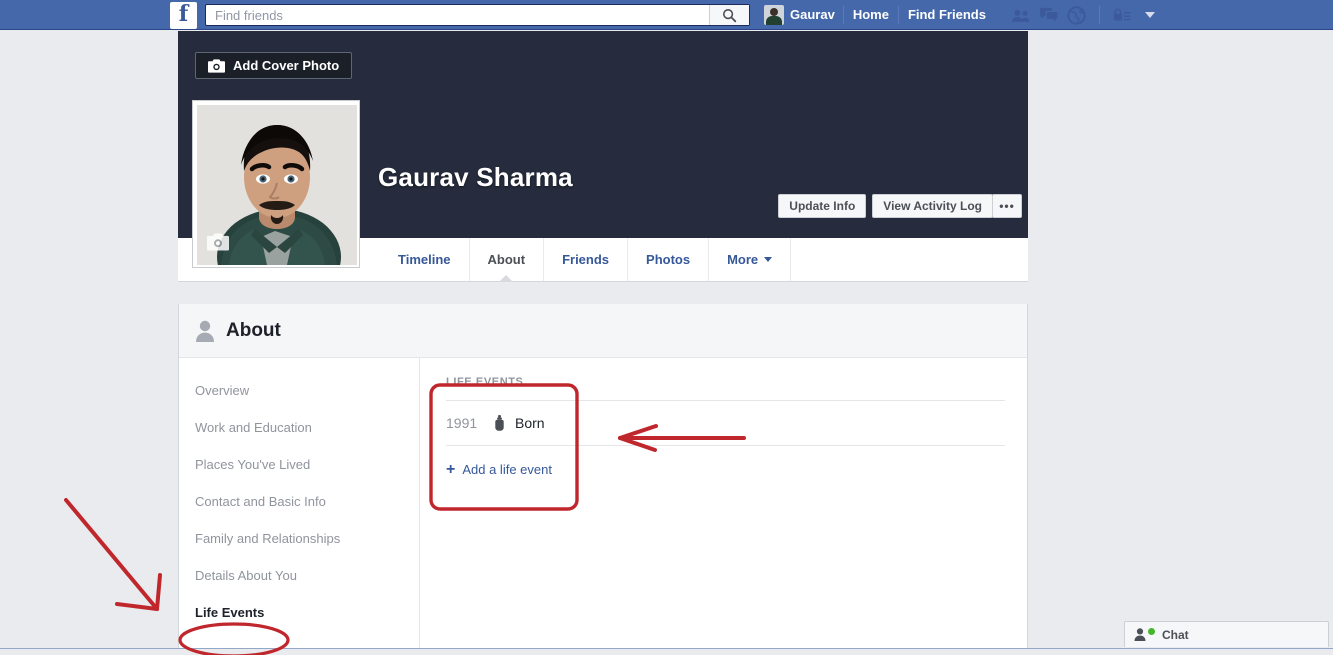 The height and width of the screenshot is (655, 1333). Describe the element at coordinates (299, 612) in the screenshot. I see `sidebar-item-life-events: Life Events` at that location.